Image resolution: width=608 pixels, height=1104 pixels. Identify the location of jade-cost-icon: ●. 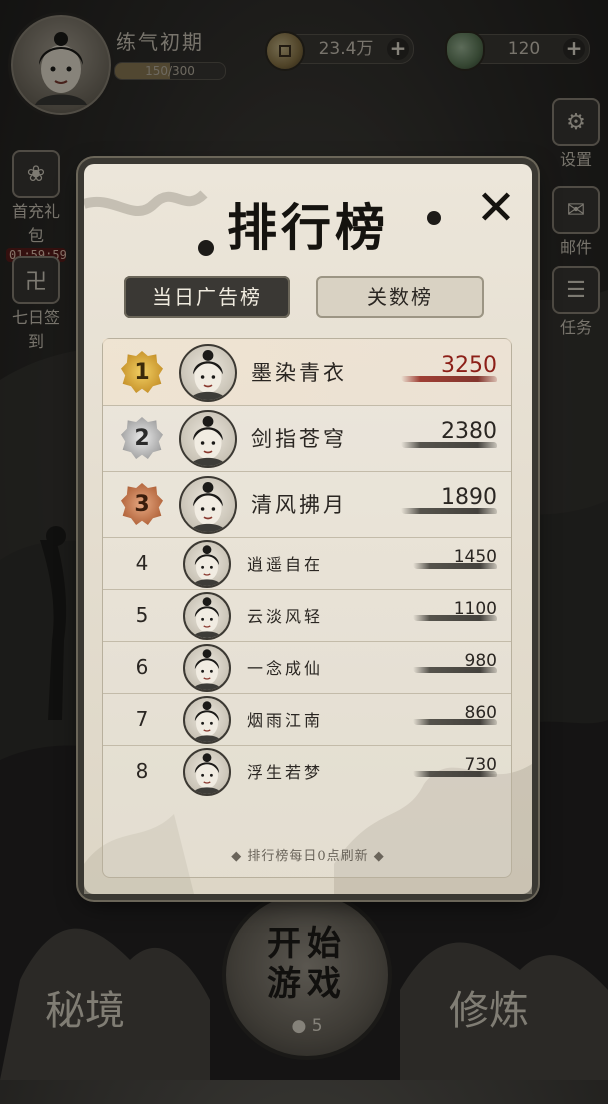
(299, 1026).